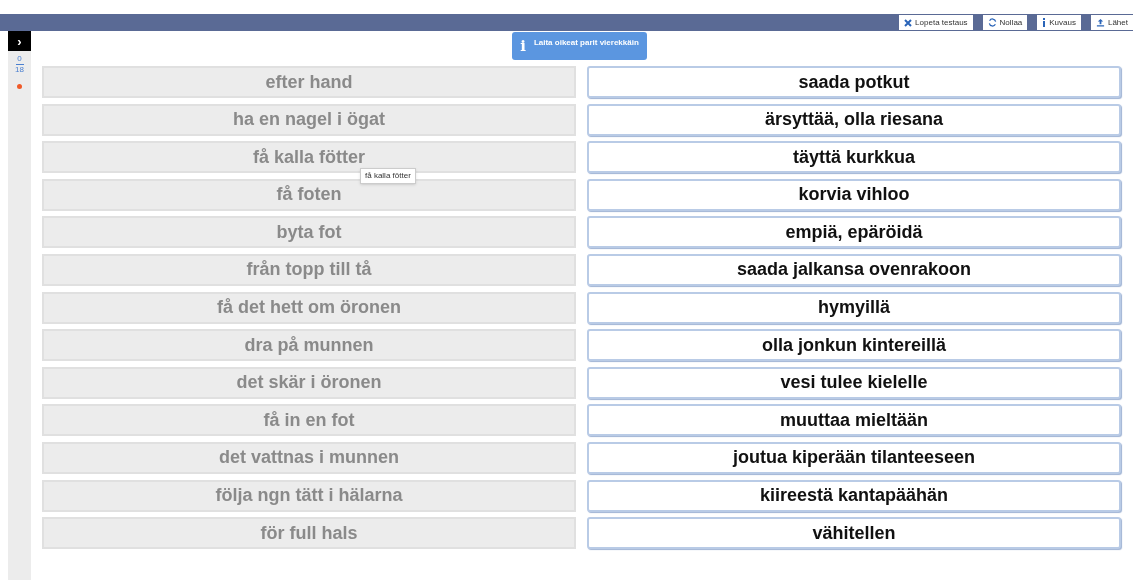  I want to click on draggable-card: dra på munnen, so click(309, 345).